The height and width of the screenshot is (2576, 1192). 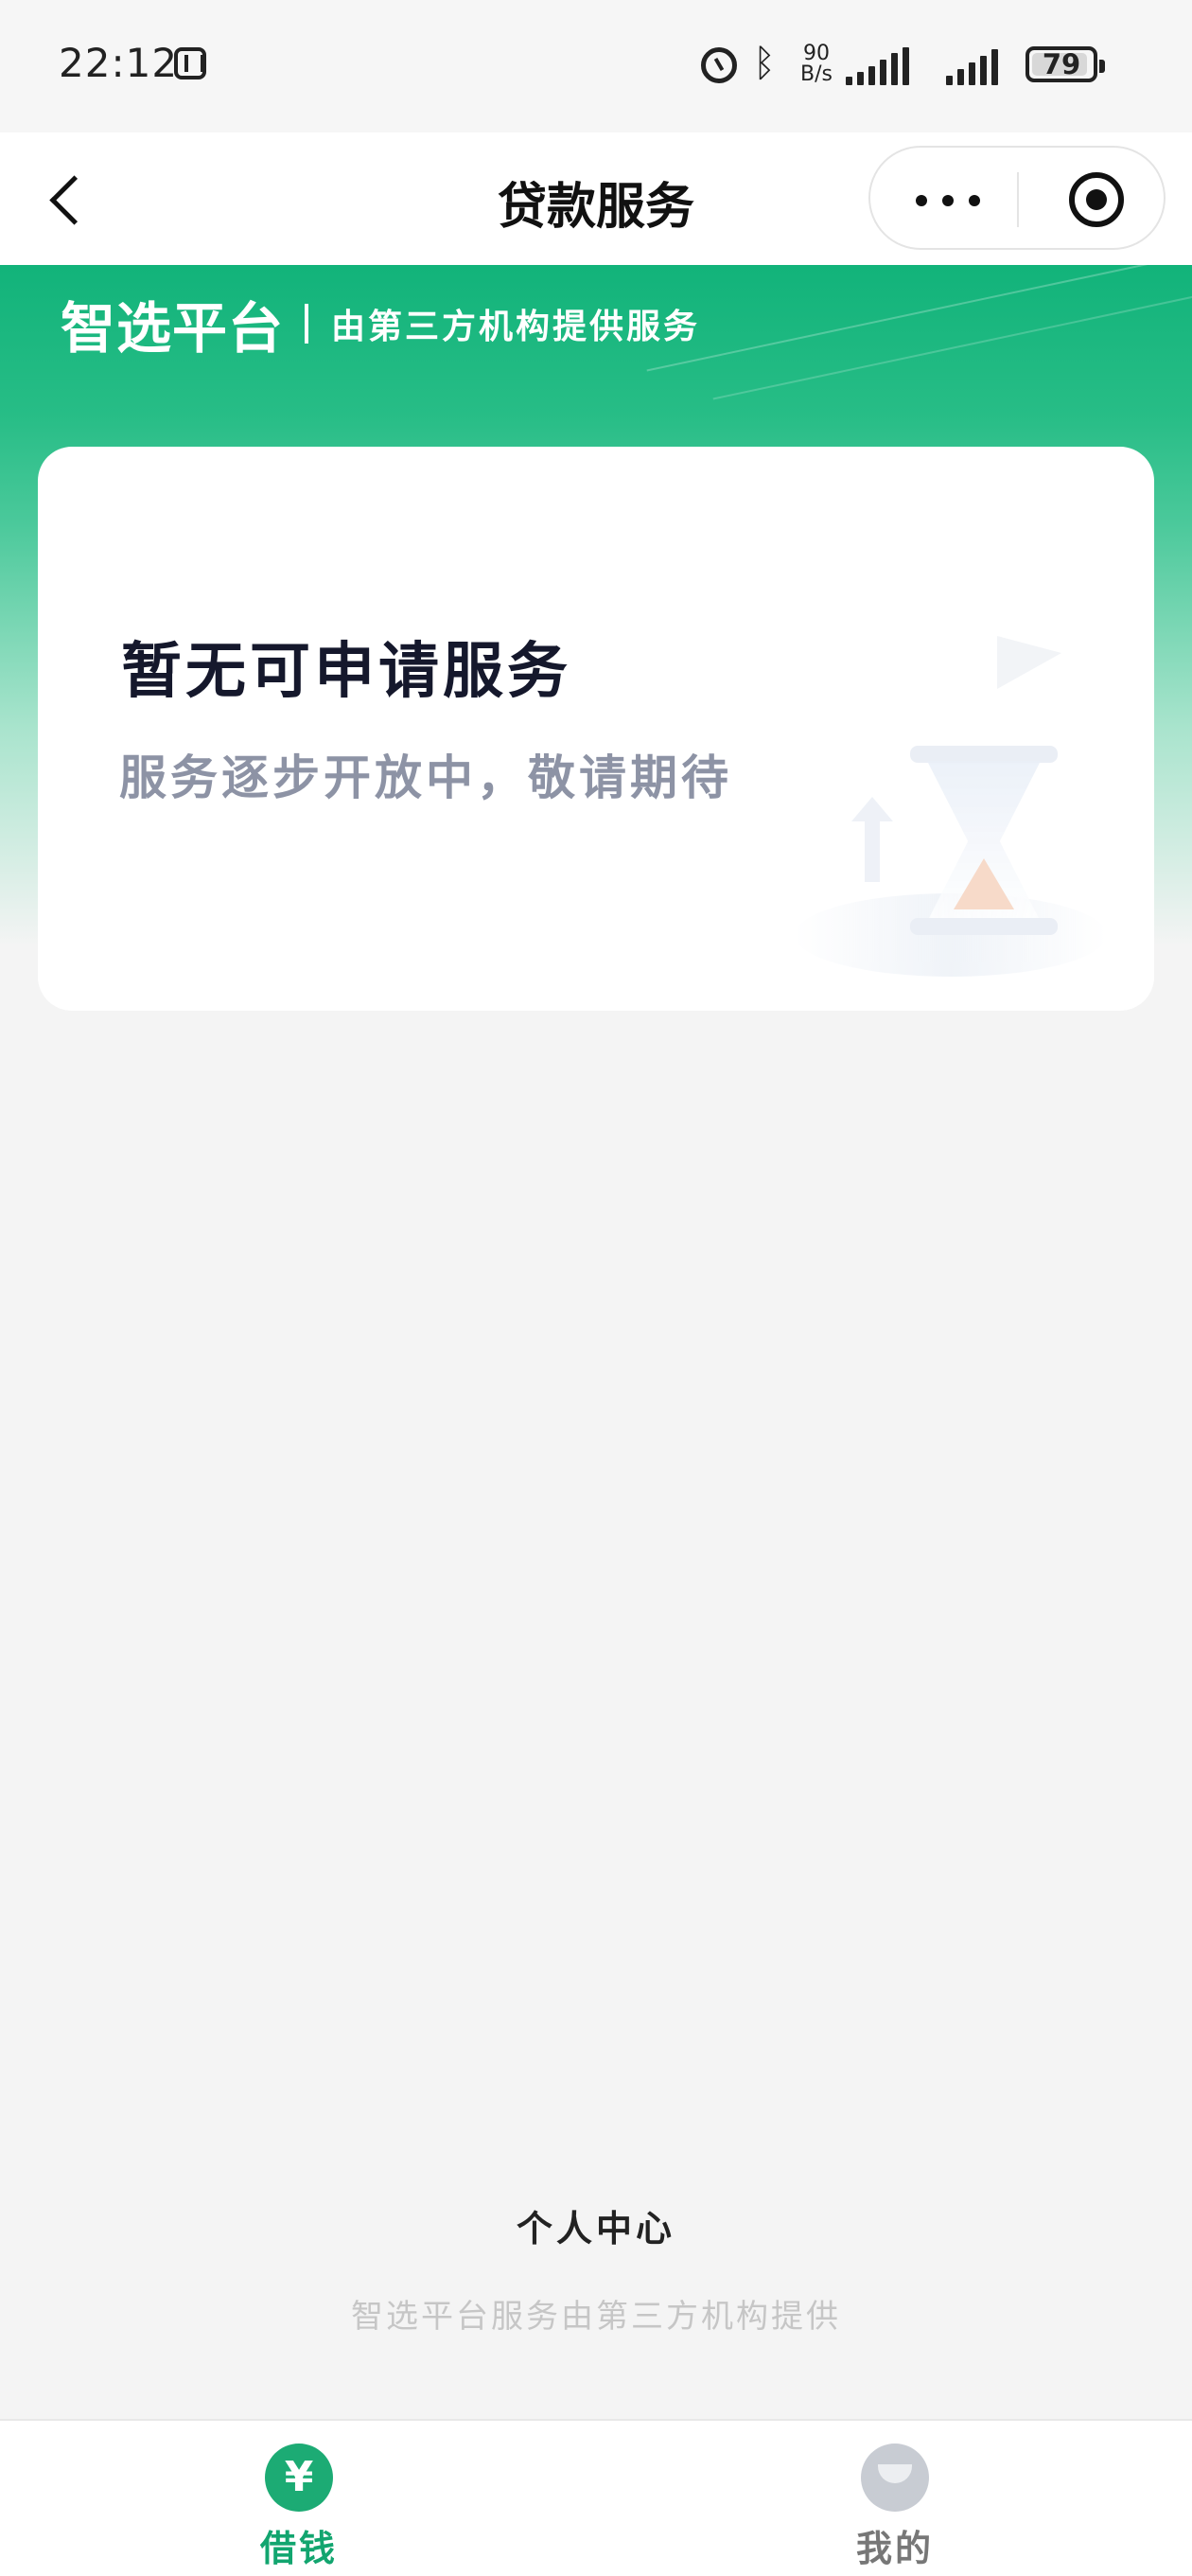 What do you see at coordinates (872, 839) in the screenshot?
I see `up-arrow-icon` at bounding box center [872, 839].